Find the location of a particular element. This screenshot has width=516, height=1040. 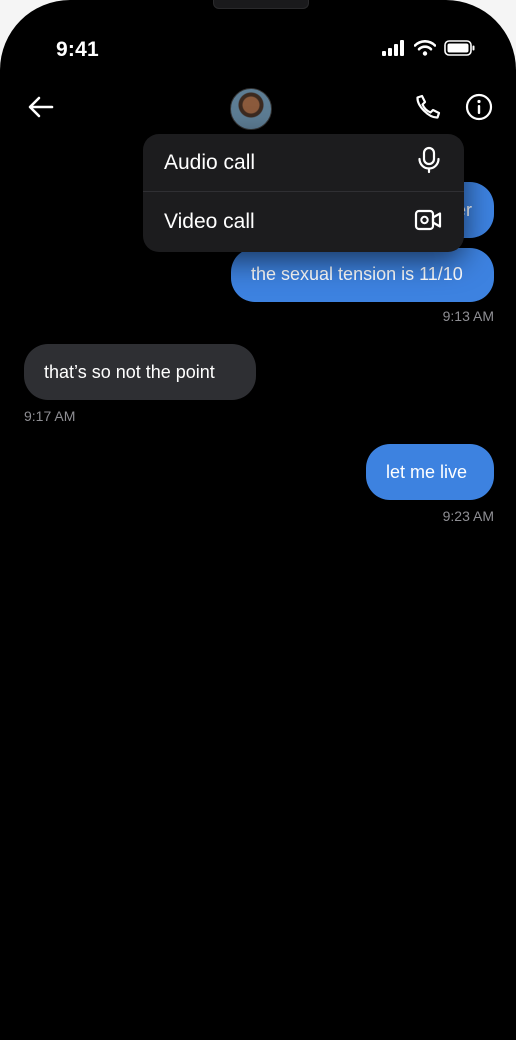

message-timestamp: 9:17 AM is located at coordinates (50, 416).